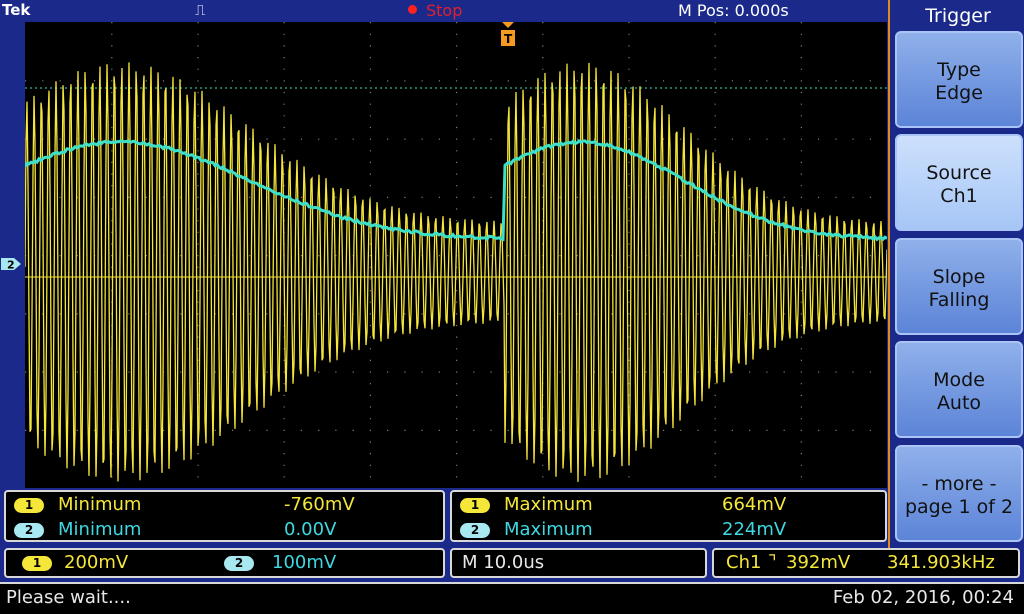  I want to click on trigger-slope-icon: ⌝, so click(772, 562).